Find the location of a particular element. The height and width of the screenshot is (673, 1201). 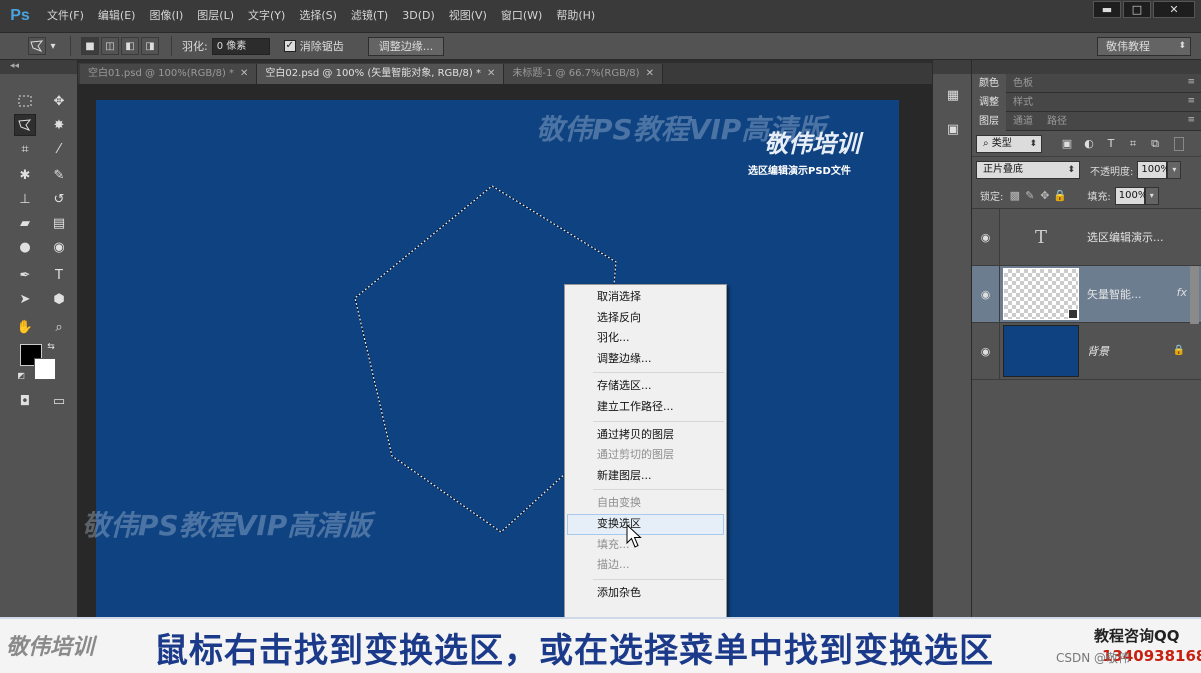

pixel-filter-icon: ▣ is located at coordinates (1067, 143).